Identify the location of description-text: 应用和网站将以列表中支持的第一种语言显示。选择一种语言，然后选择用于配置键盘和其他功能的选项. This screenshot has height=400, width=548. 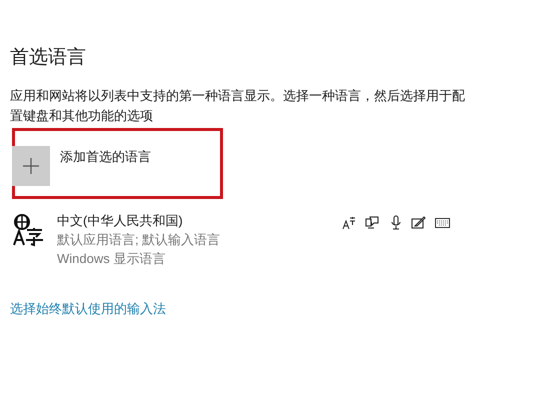
(237, 106).